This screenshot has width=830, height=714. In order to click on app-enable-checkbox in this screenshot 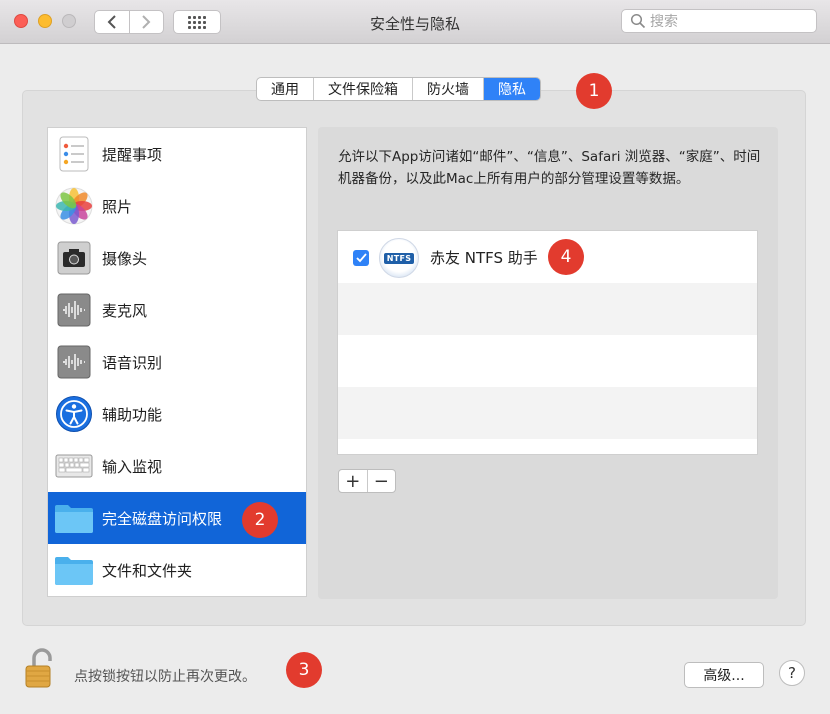, I will do `click(361, 258)`.